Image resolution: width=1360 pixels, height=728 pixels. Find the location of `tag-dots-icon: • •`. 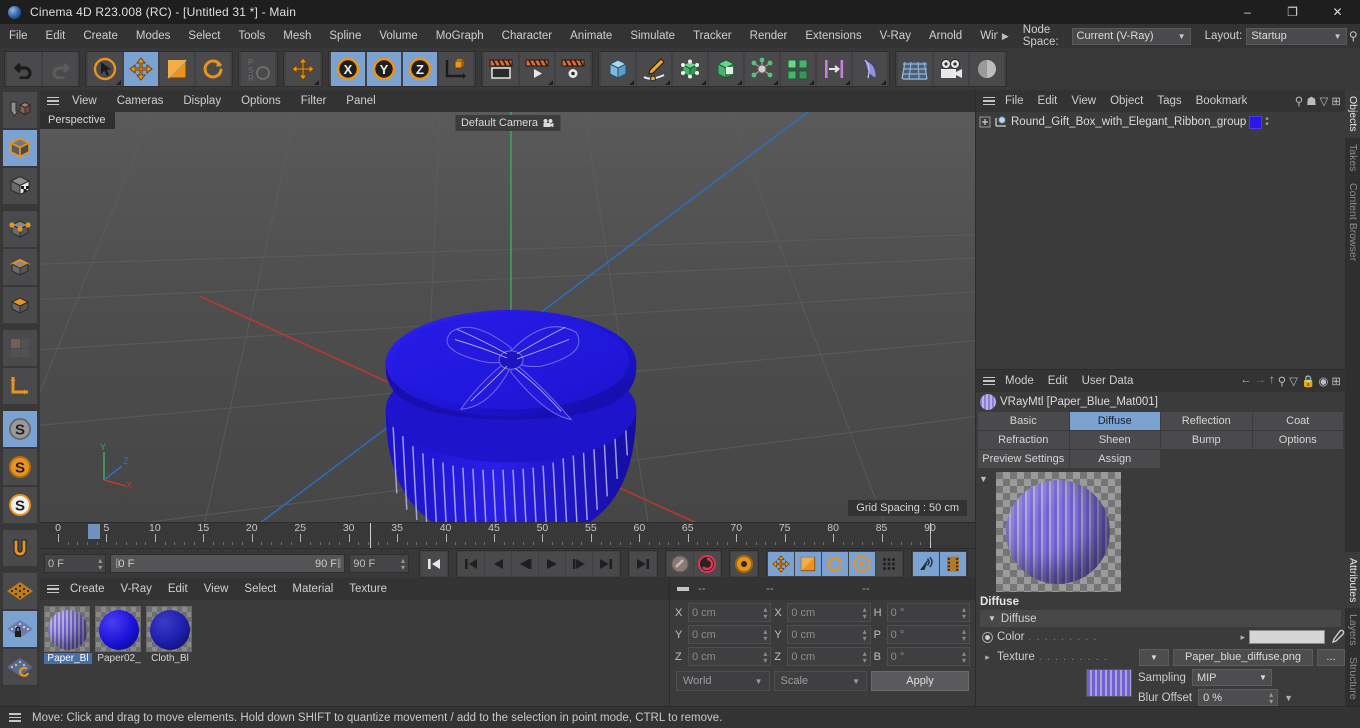

tag-dots-icon: • • is located at coordinates (1267, 122).